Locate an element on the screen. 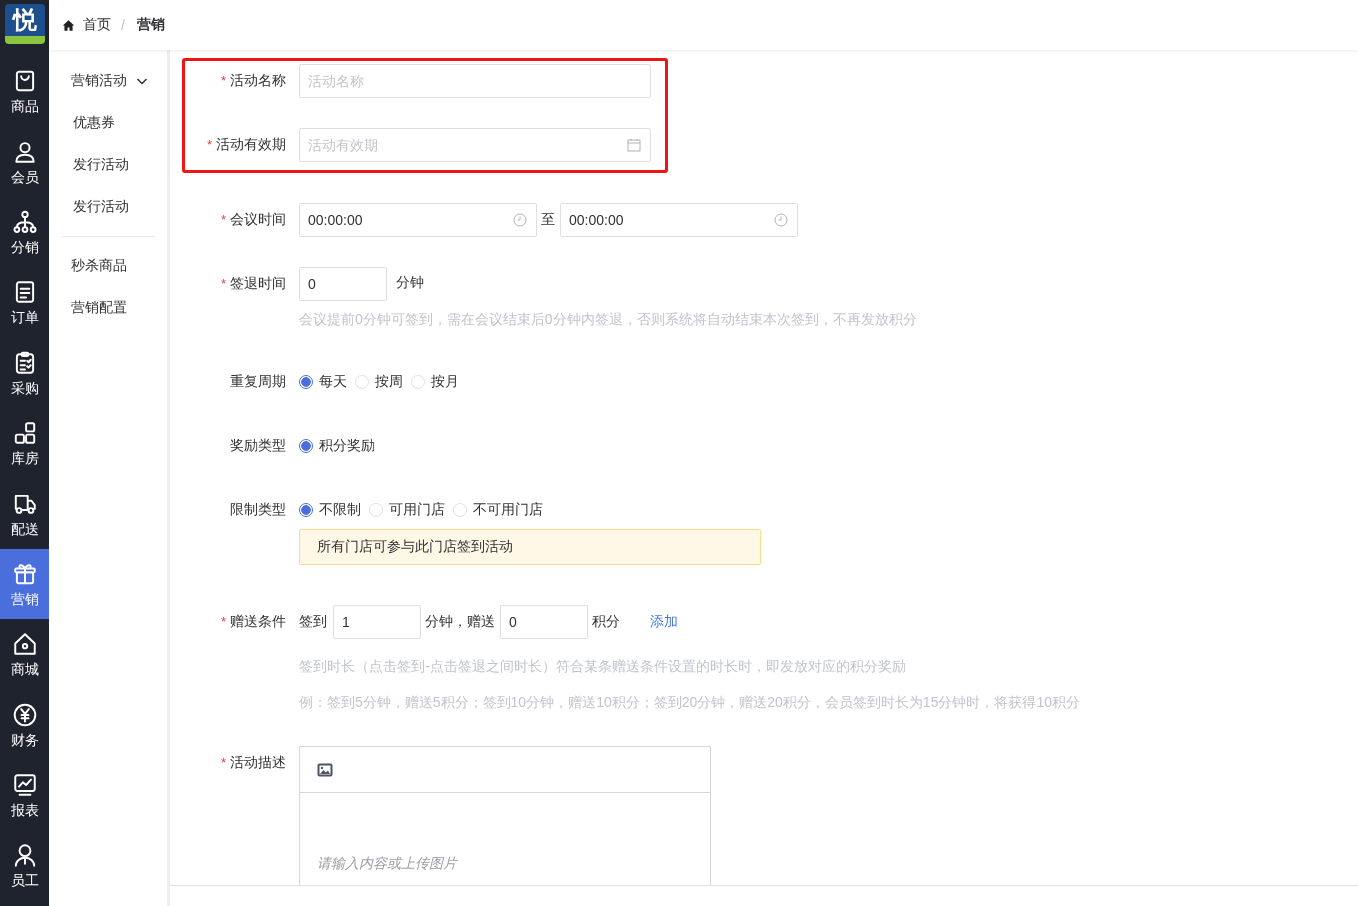  field-label: 活动描述 is located at coordinates (258, 762).